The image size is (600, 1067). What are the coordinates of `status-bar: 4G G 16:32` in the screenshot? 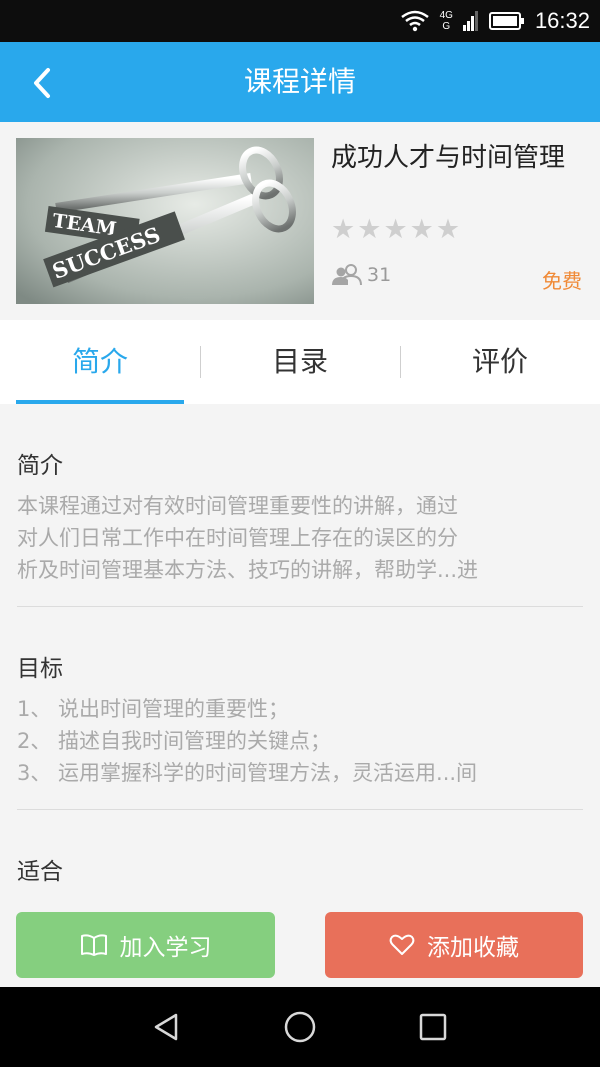 It's located at (300, 21).